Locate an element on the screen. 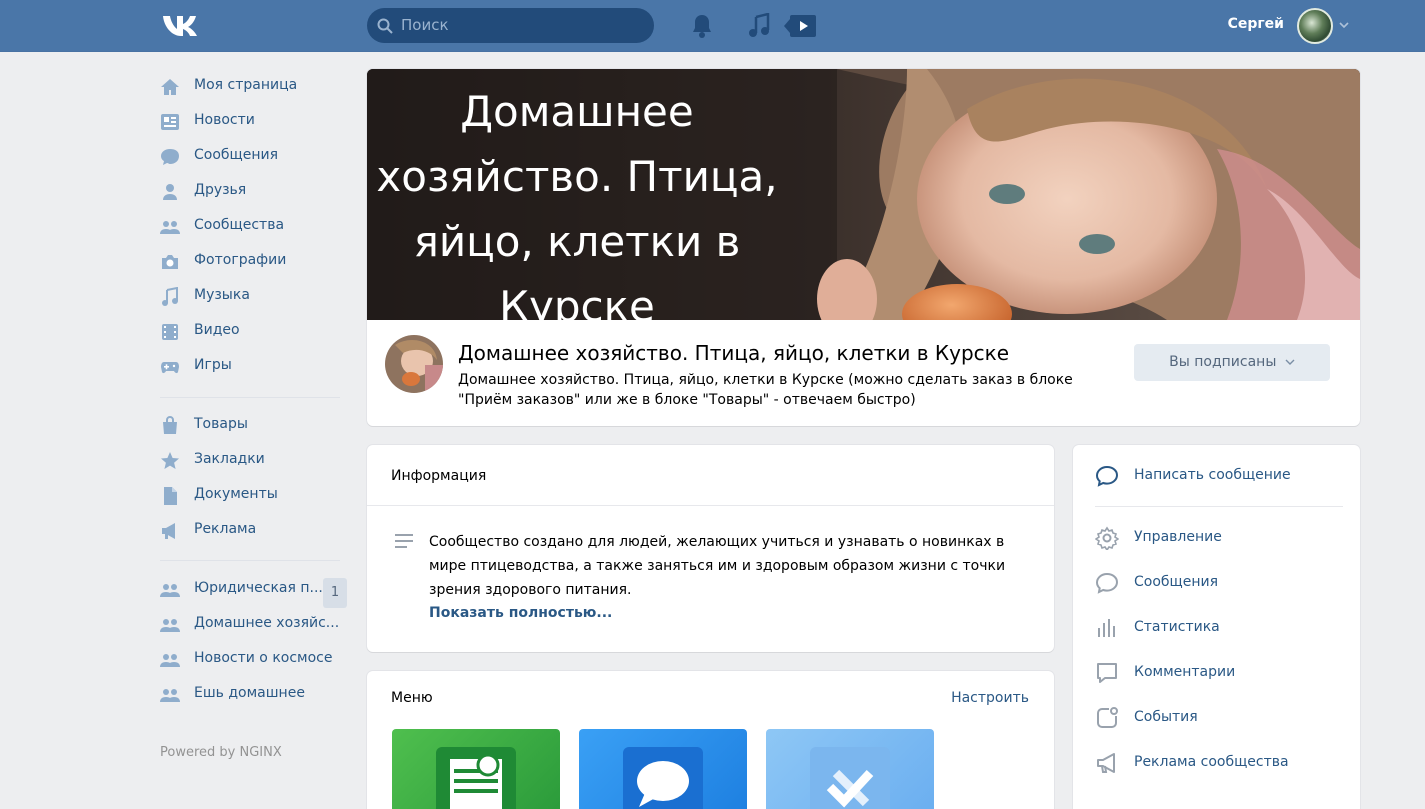  star-icon is located at coordinates (170, 460).